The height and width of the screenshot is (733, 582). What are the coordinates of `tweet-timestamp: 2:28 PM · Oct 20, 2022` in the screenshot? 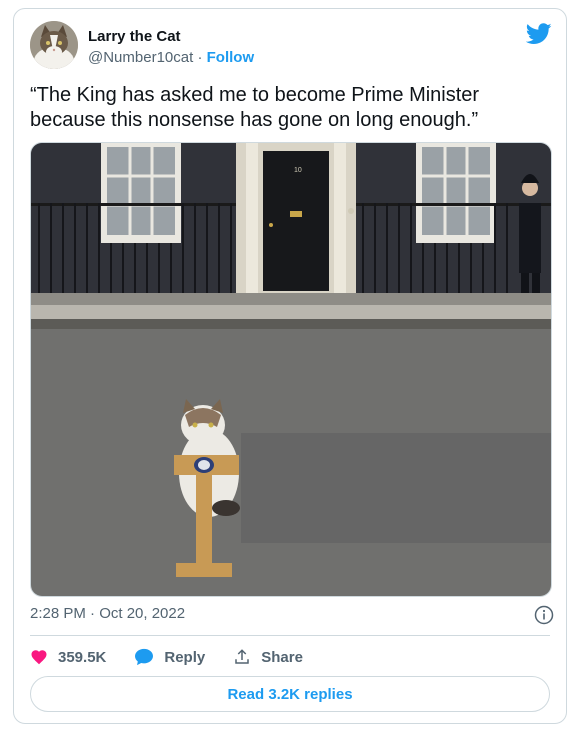 It's located at (107, 613).